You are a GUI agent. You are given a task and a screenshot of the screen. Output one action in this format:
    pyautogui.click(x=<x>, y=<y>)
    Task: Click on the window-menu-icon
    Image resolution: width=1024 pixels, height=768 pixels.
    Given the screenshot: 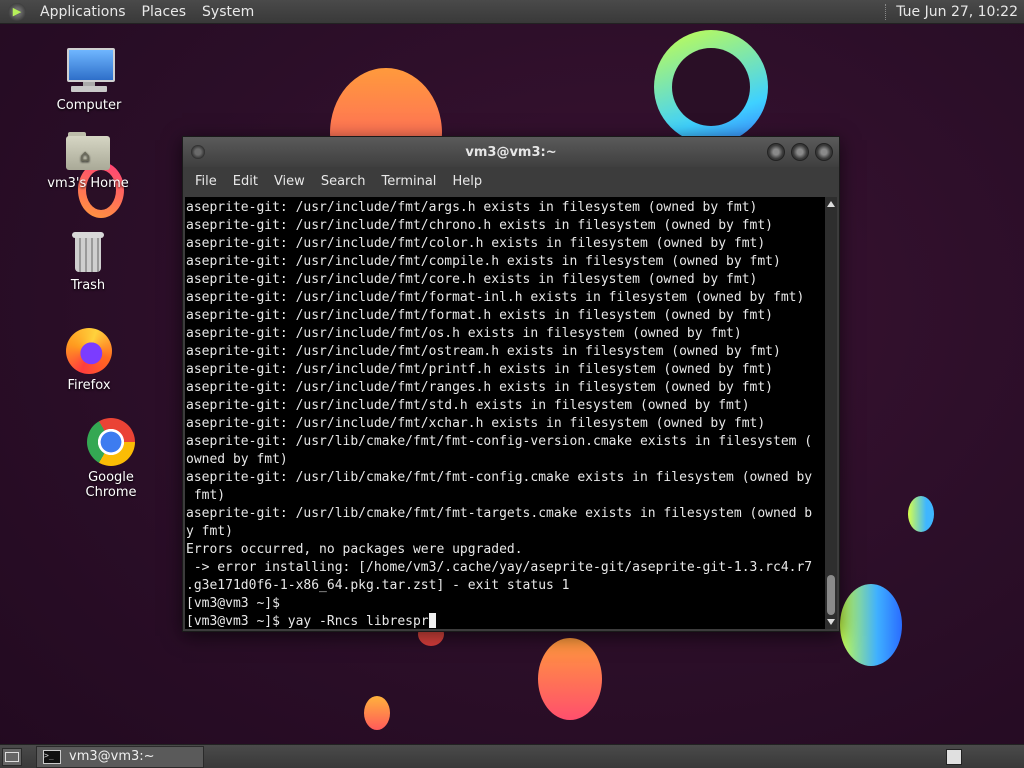 What is the action you would take?
    pyautogui.click(x=198, y=152)
    